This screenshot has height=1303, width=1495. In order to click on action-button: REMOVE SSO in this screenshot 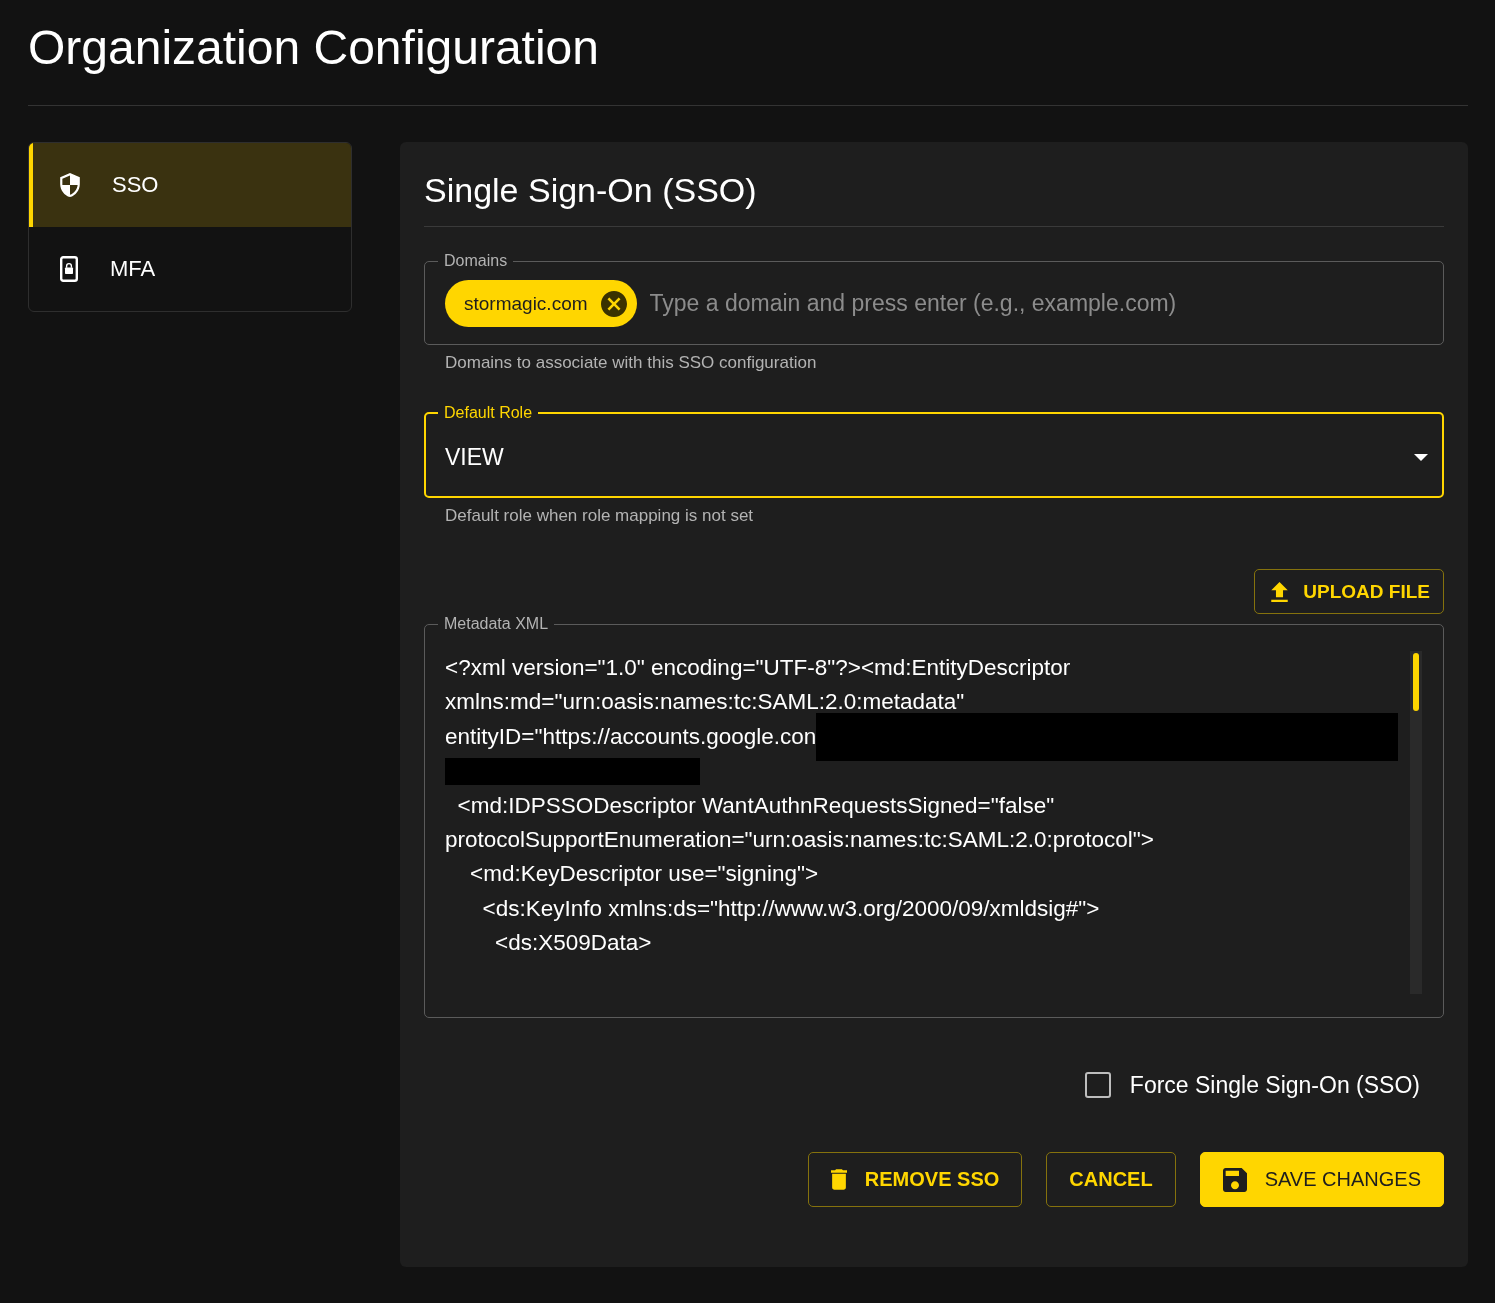, I will do `click(915, 1179)`.